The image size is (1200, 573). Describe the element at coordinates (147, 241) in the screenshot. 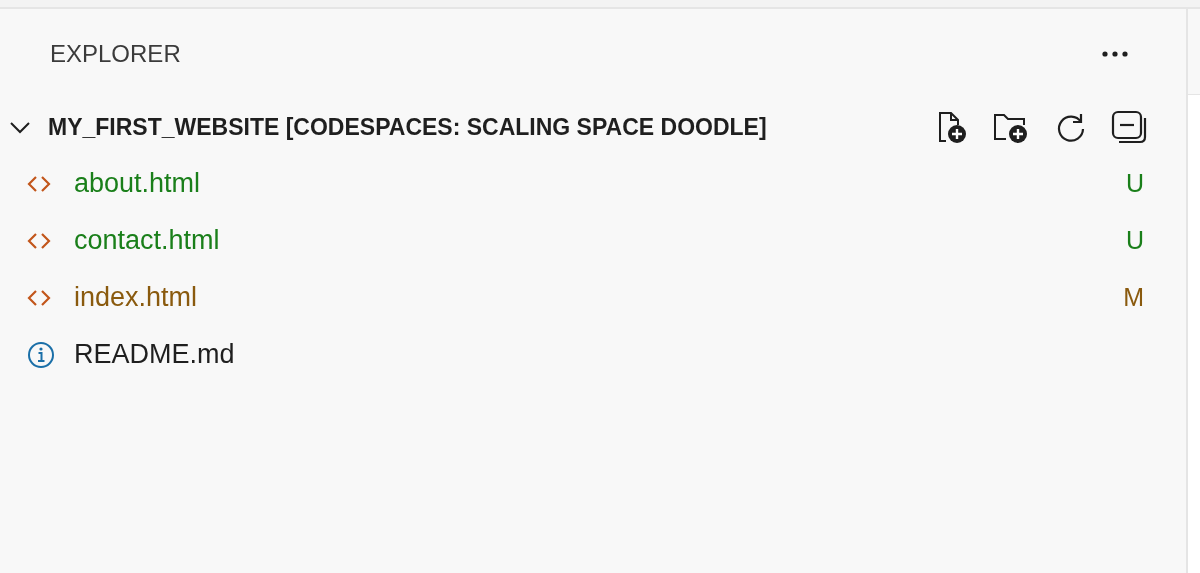

I see `file-name: contact.html` at that location.